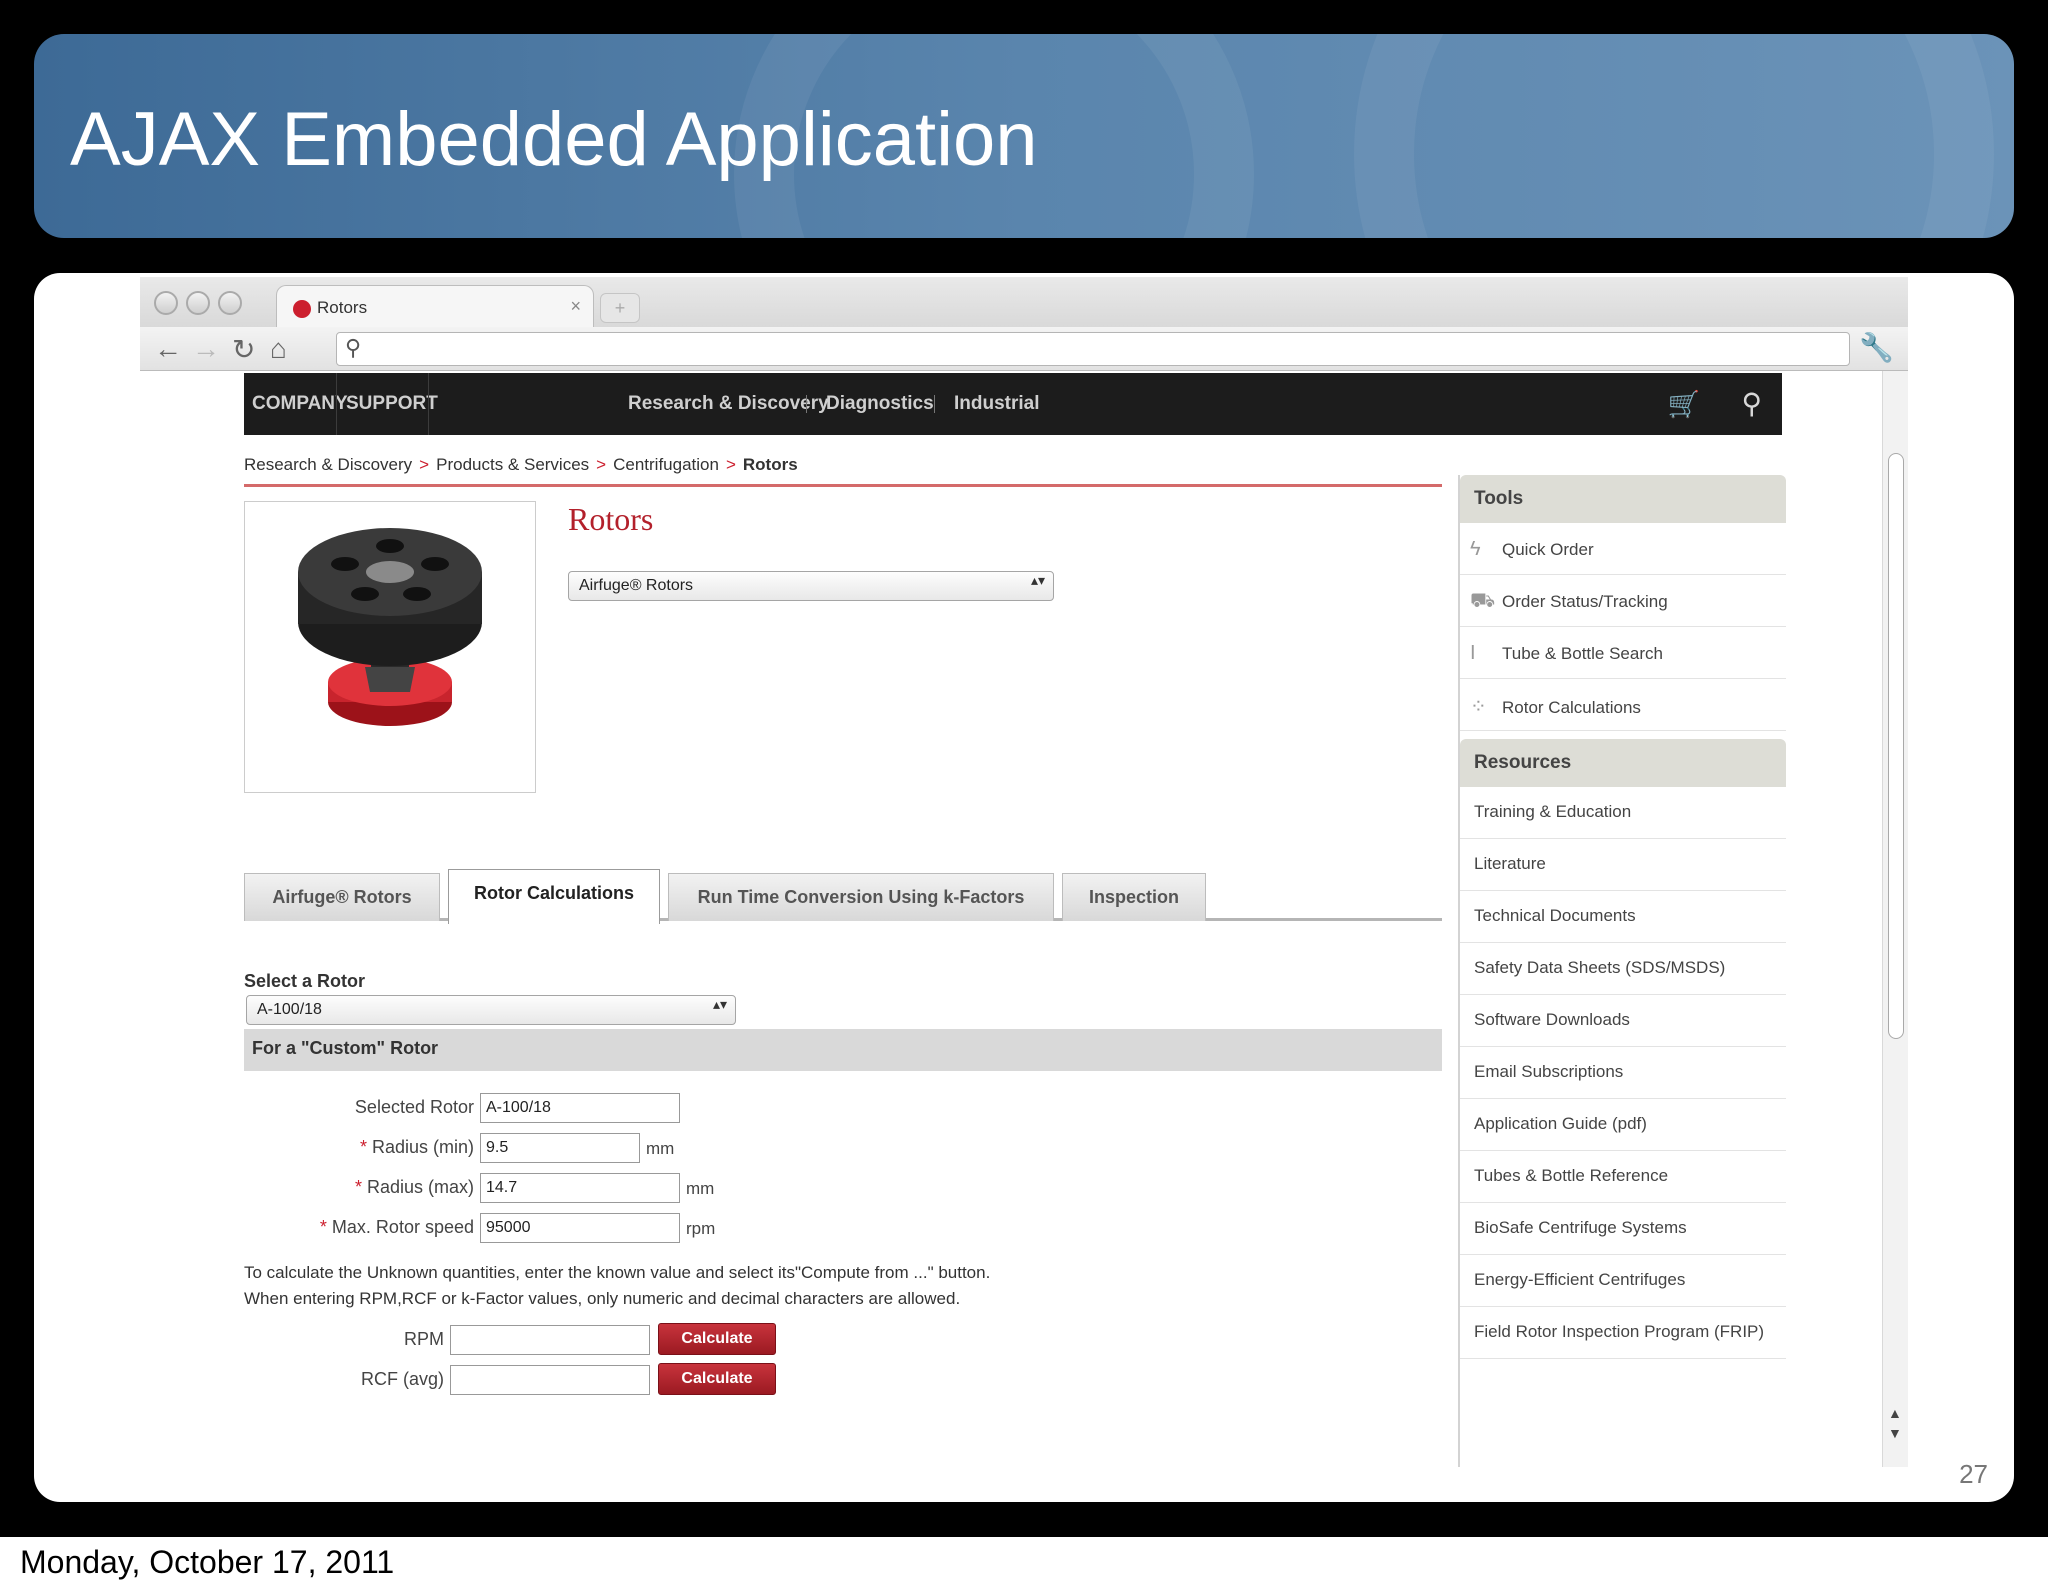 This screenshot has height=1593, width=2048. Describe the element at coordinates (491, 1010) in the screenshot. I see `rotor-select: A-100/18 ▴▾` at that location.